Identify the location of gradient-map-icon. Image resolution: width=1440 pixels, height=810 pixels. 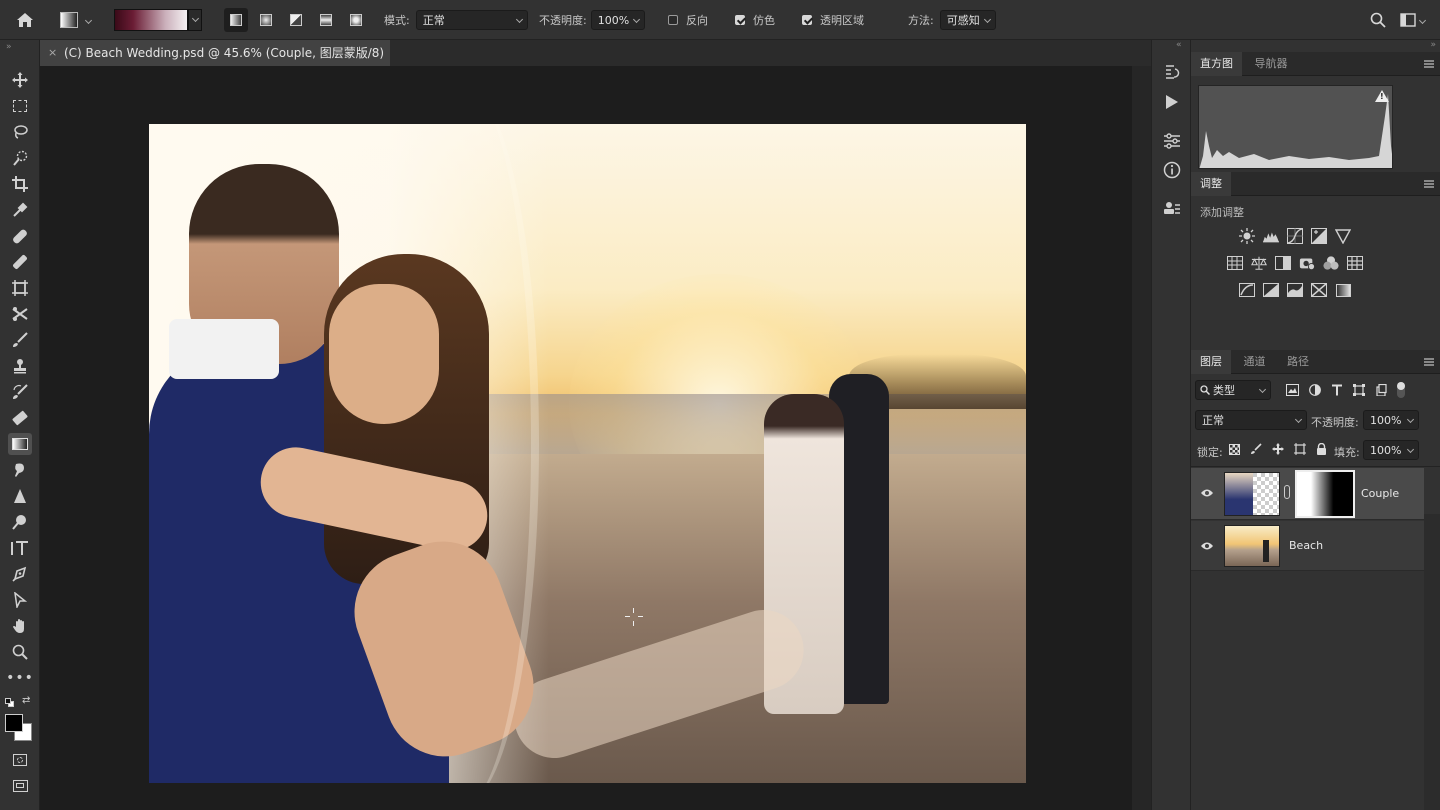
(1343, 290).